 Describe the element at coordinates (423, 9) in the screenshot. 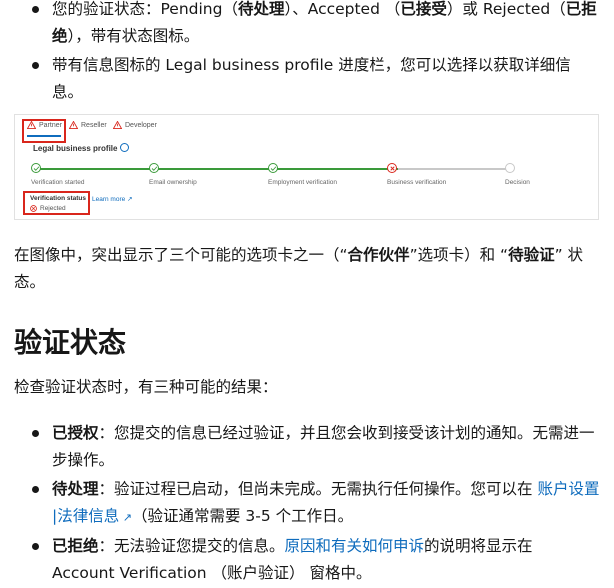

I see `bold-term: 已接受` at that location.